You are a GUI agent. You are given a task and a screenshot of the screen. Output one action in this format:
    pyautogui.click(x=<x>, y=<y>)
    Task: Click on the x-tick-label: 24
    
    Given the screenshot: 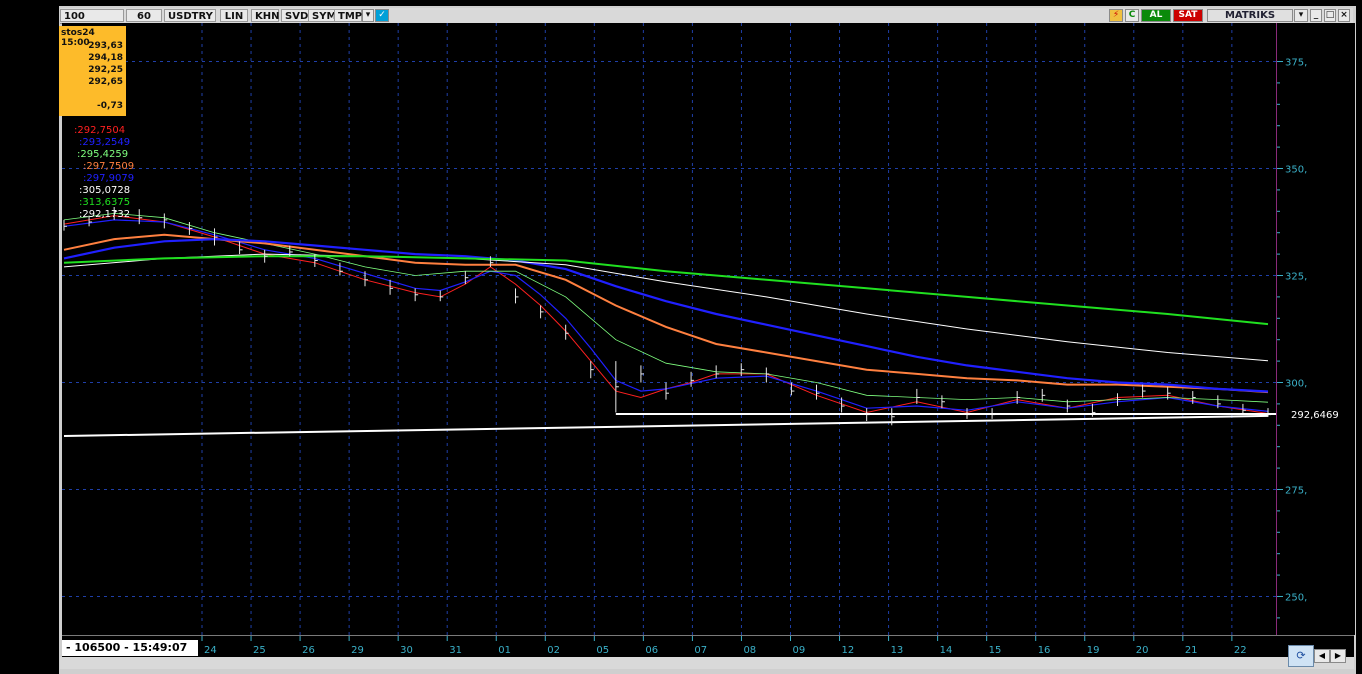 What is the action you would take?
    pyautogui.click(x=210, y=650)
    